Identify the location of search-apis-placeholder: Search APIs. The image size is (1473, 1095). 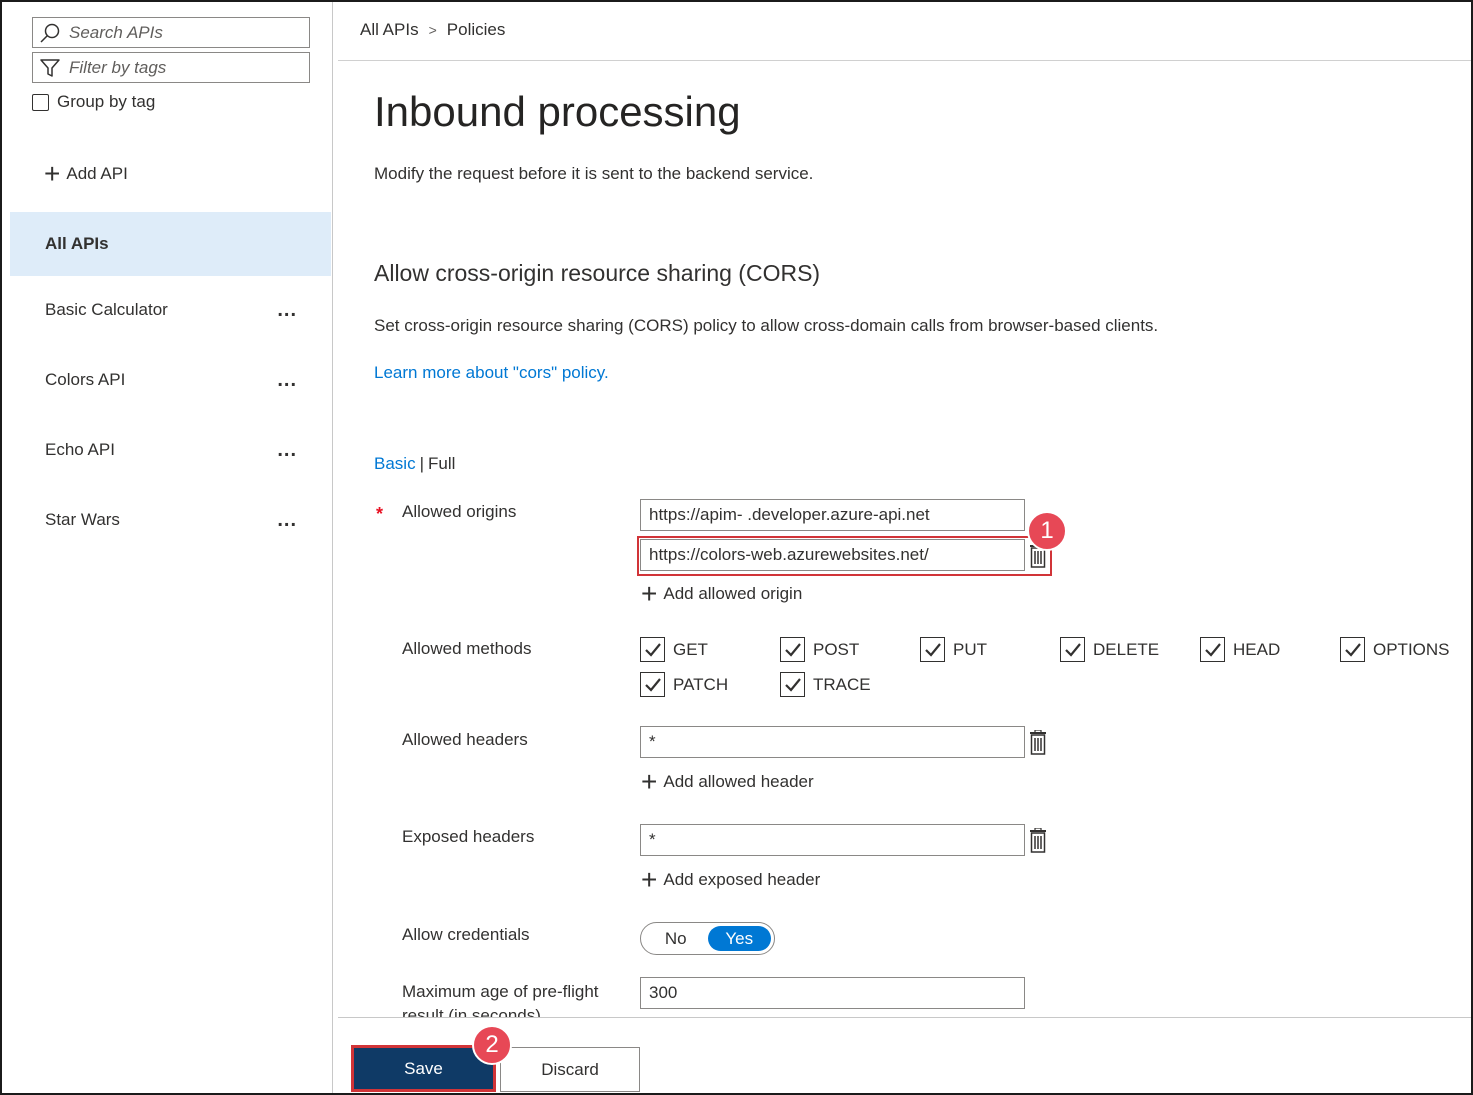
(116, 32).